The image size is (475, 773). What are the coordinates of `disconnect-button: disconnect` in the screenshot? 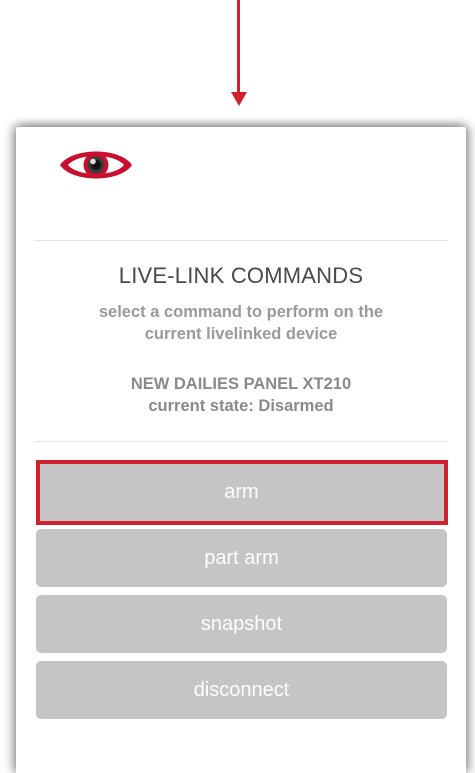 It's located at (241, 690).